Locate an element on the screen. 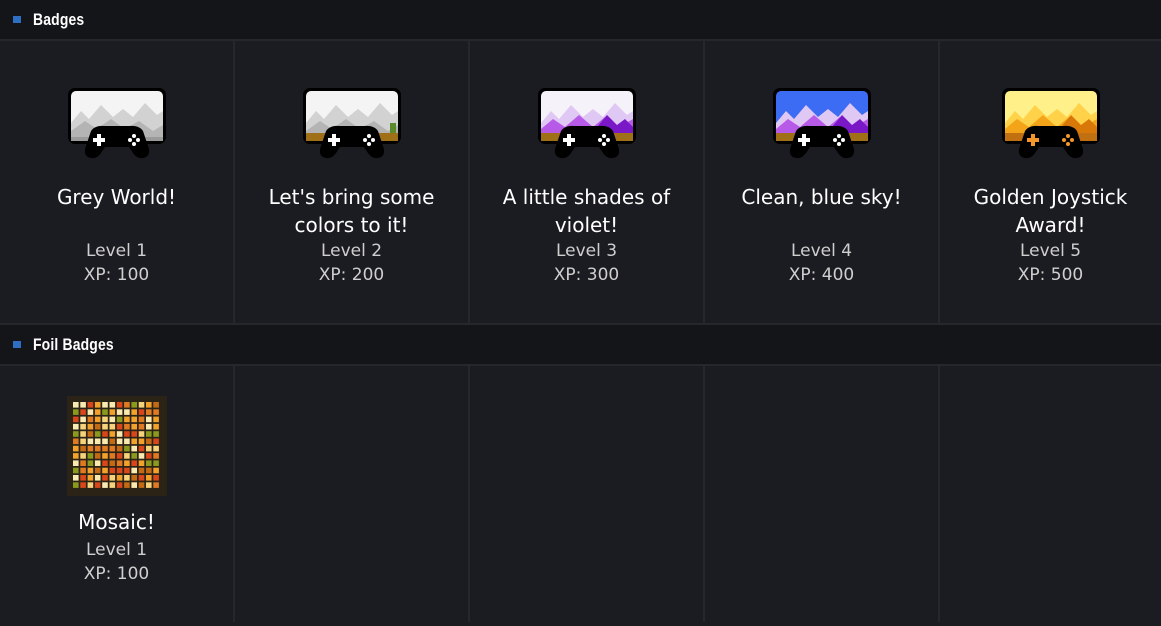 This screenshot has width=1161, height=626. badge-name: Clean, blue sky! is located at coordinates (821, 197).